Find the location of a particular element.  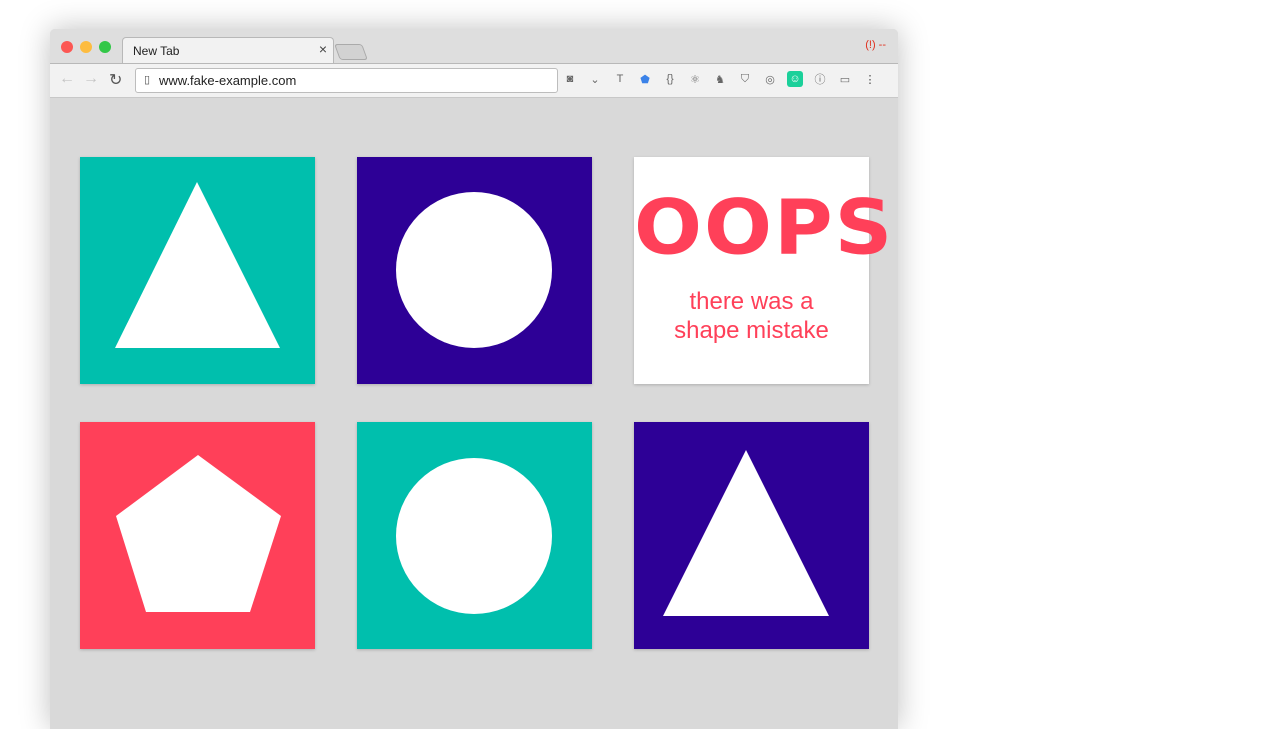

tab-title: New Tab is located at coordinates (156, 51).